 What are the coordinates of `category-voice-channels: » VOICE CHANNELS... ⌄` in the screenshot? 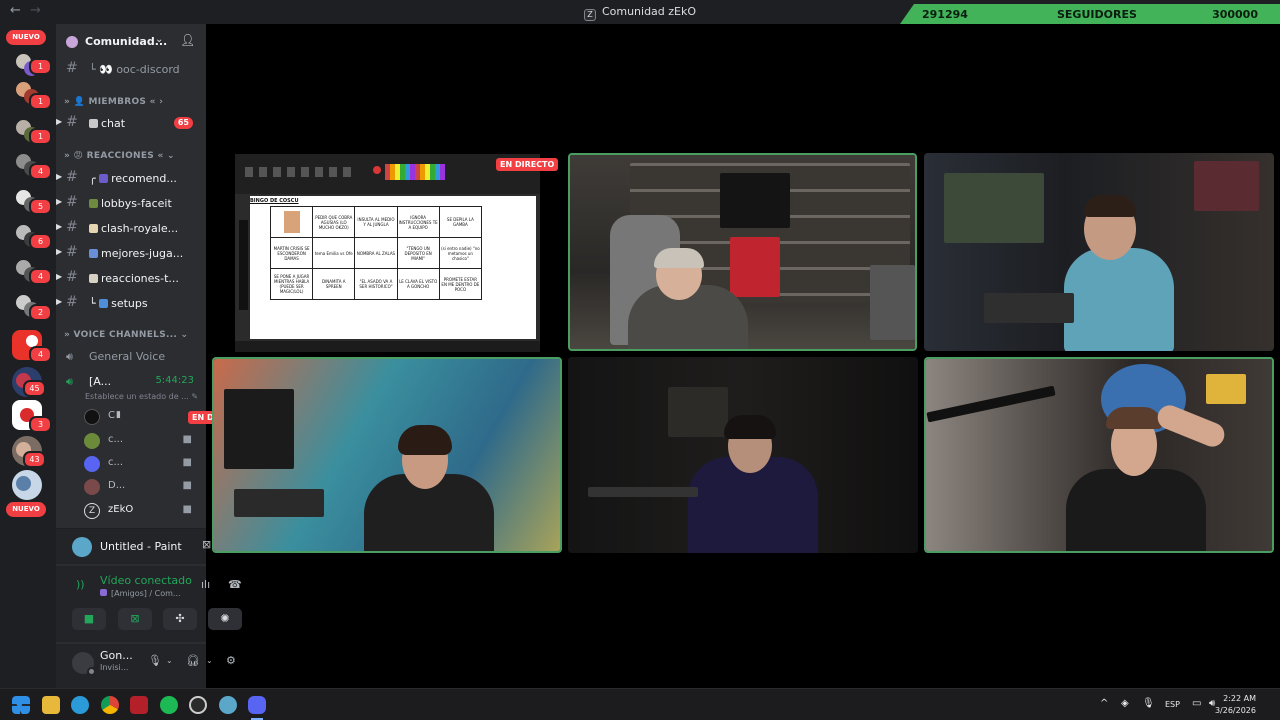 It's located at (126, 335).